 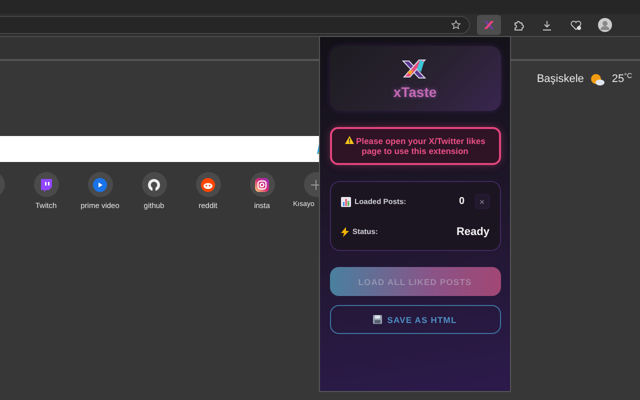 I want to click on save-button: SAVE AS HTML, so click(x=415, y=319).